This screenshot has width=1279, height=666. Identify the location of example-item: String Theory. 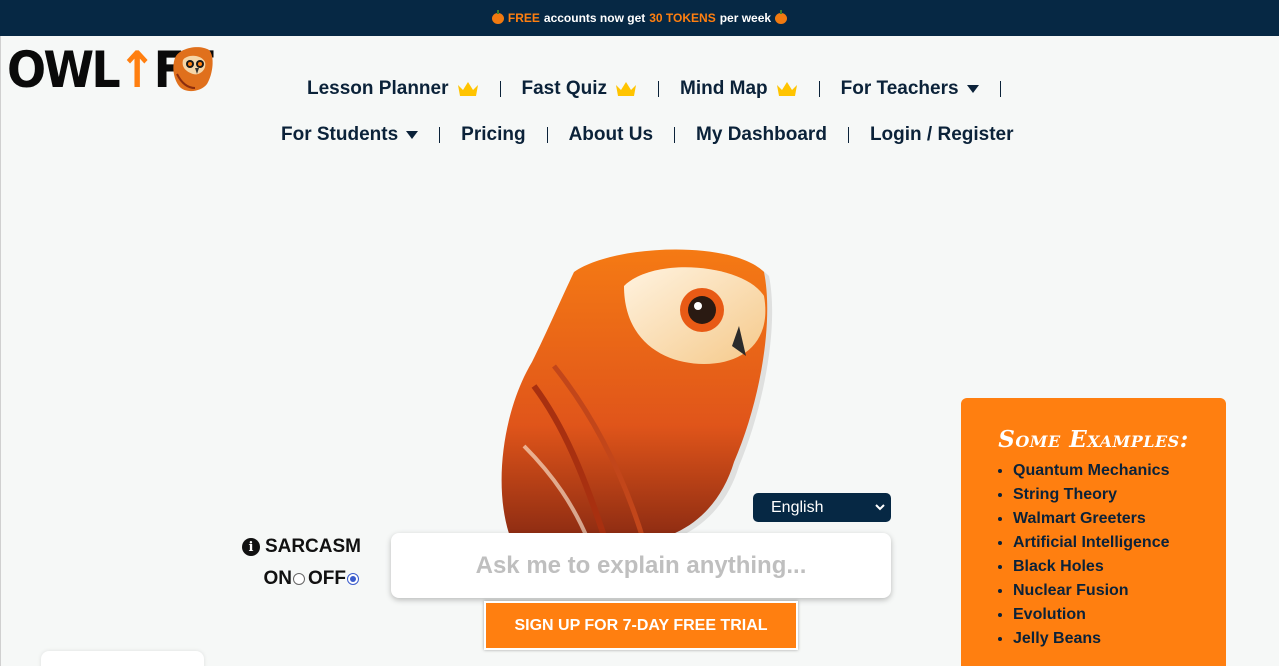
(1119, 495).